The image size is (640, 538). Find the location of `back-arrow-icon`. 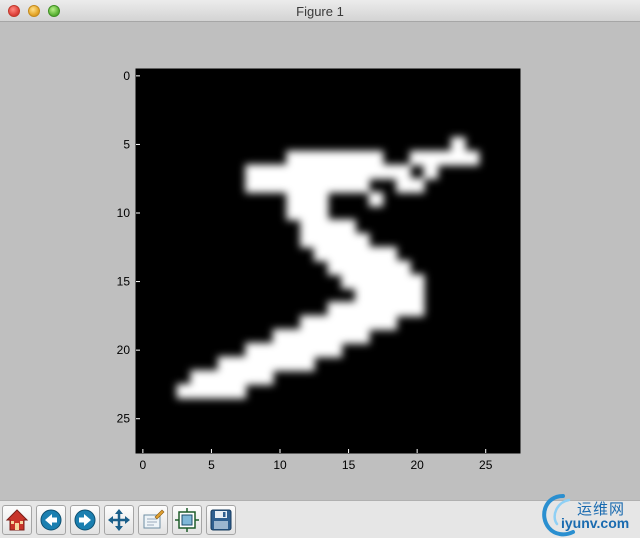

back-arrow-icon is located at coordinates (51, 520).